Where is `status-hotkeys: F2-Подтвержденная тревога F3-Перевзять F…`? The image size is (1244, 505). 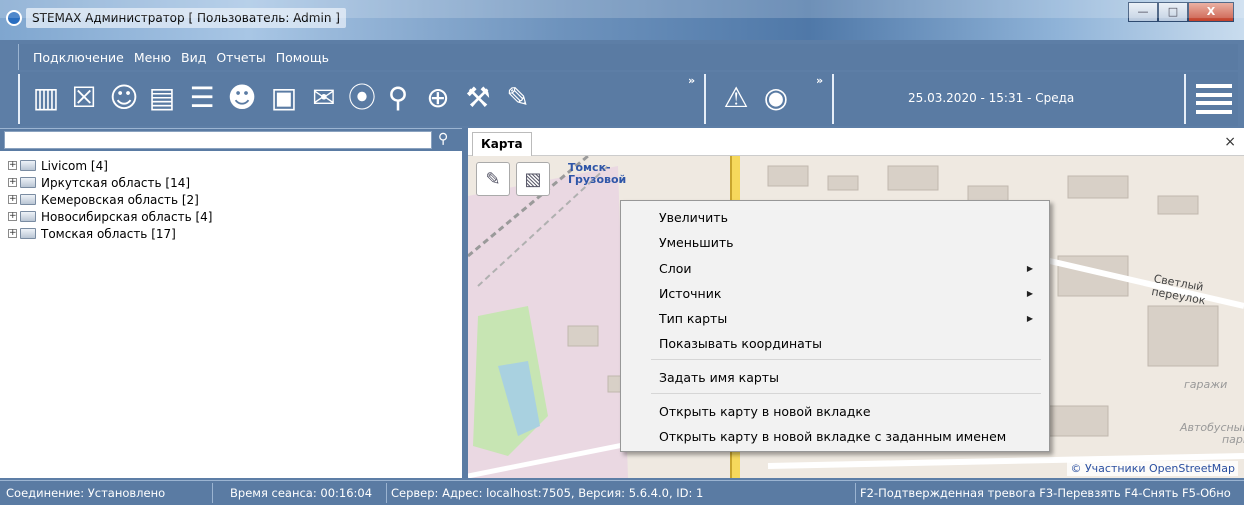
status-hotkeys: F2-Подтвержденная тревога F3-Перевзять F… is located at coordinates (1045, 493).